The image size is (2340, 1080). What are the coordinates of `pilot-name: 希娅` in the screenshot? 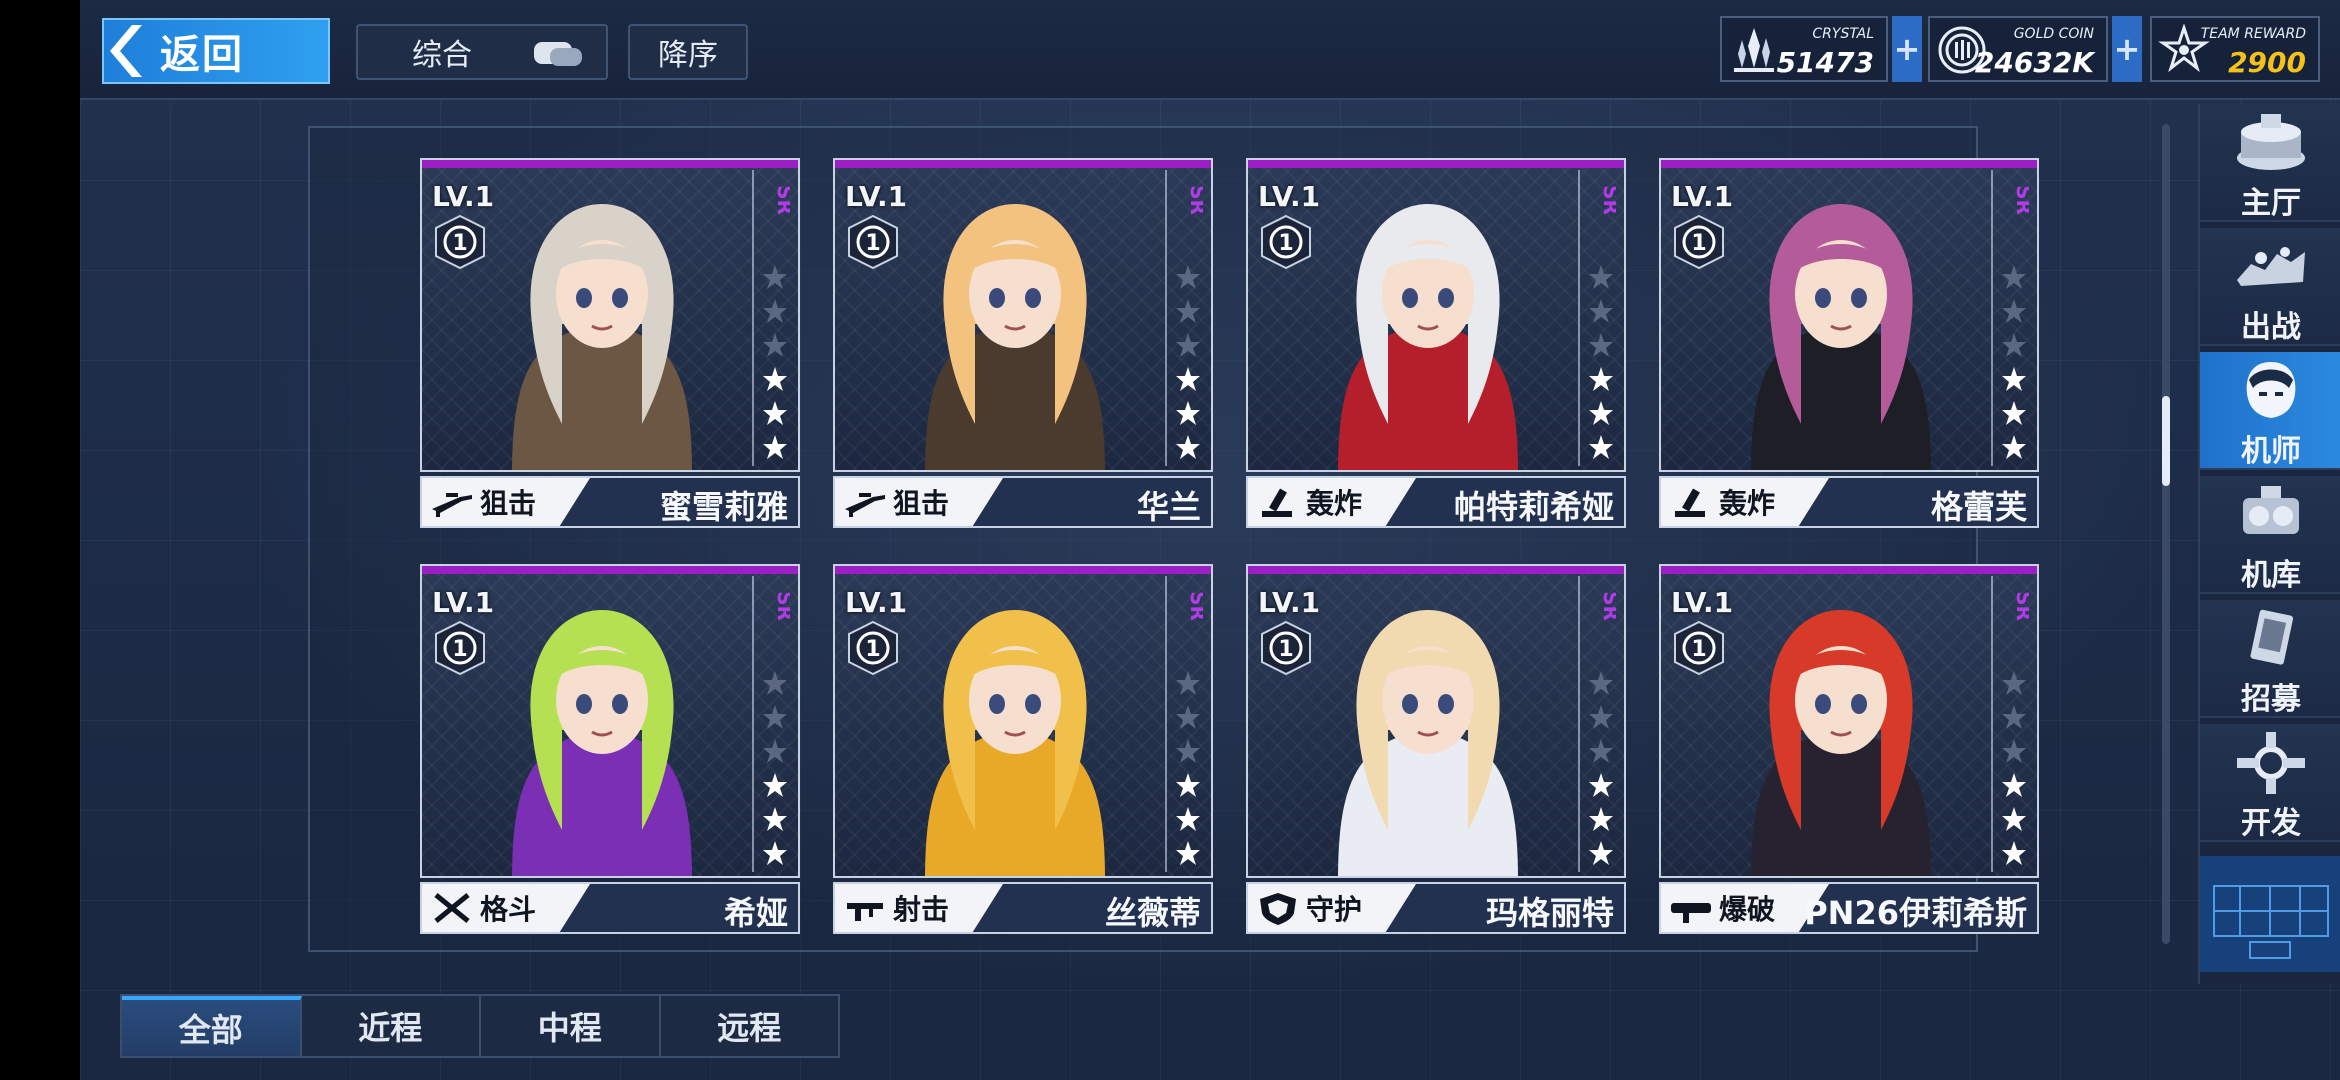 It's located at (755, 913).